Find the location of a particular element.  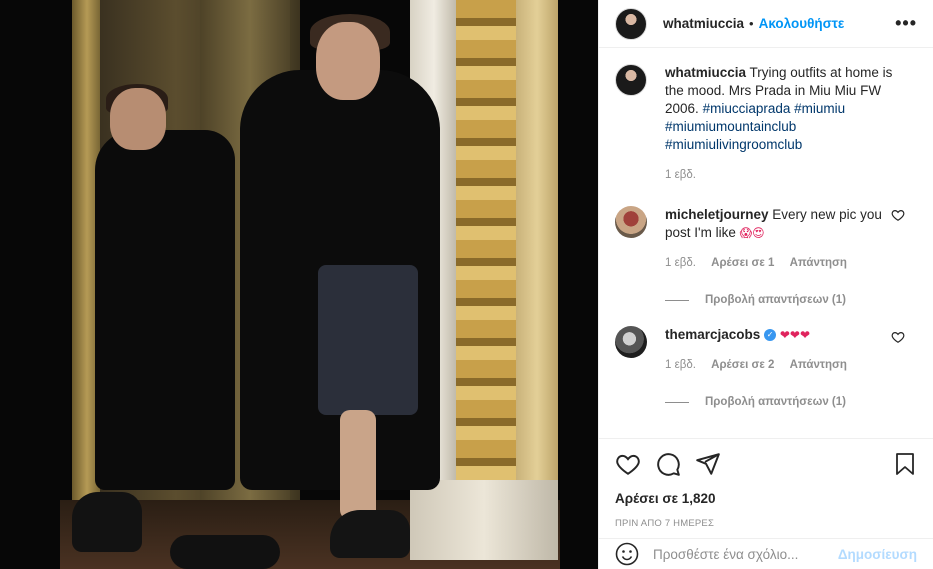

comment-input is located at coordinates (743, 554).